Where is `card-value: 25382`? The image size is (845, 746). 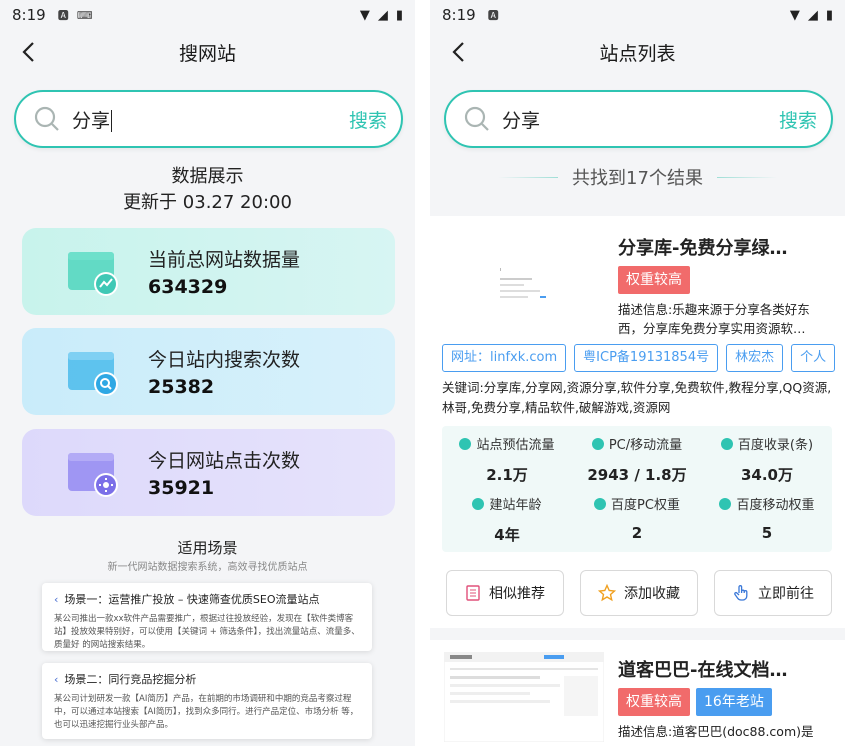
card-value: 25382 is located at coordinates (181, 387).